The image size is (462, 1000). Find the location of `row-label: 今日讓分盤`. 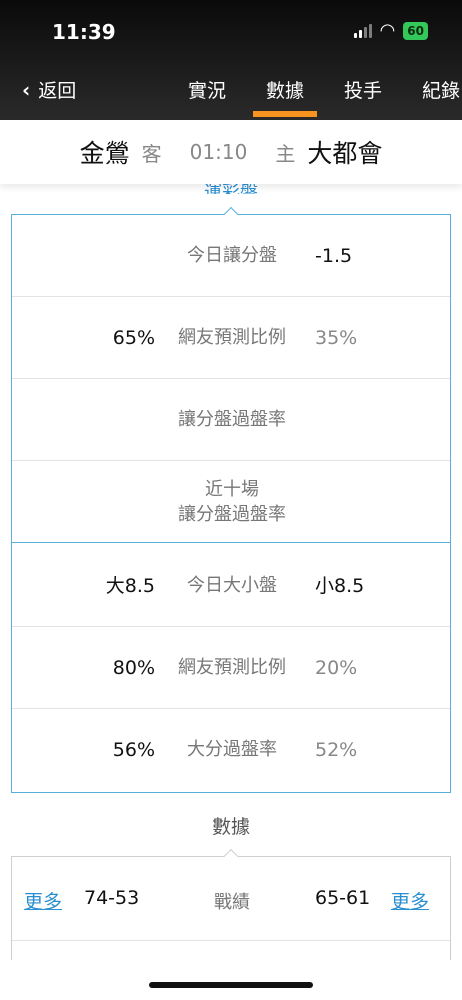

row-label: 今日讓分盤 is located at coordinates (232, 255).